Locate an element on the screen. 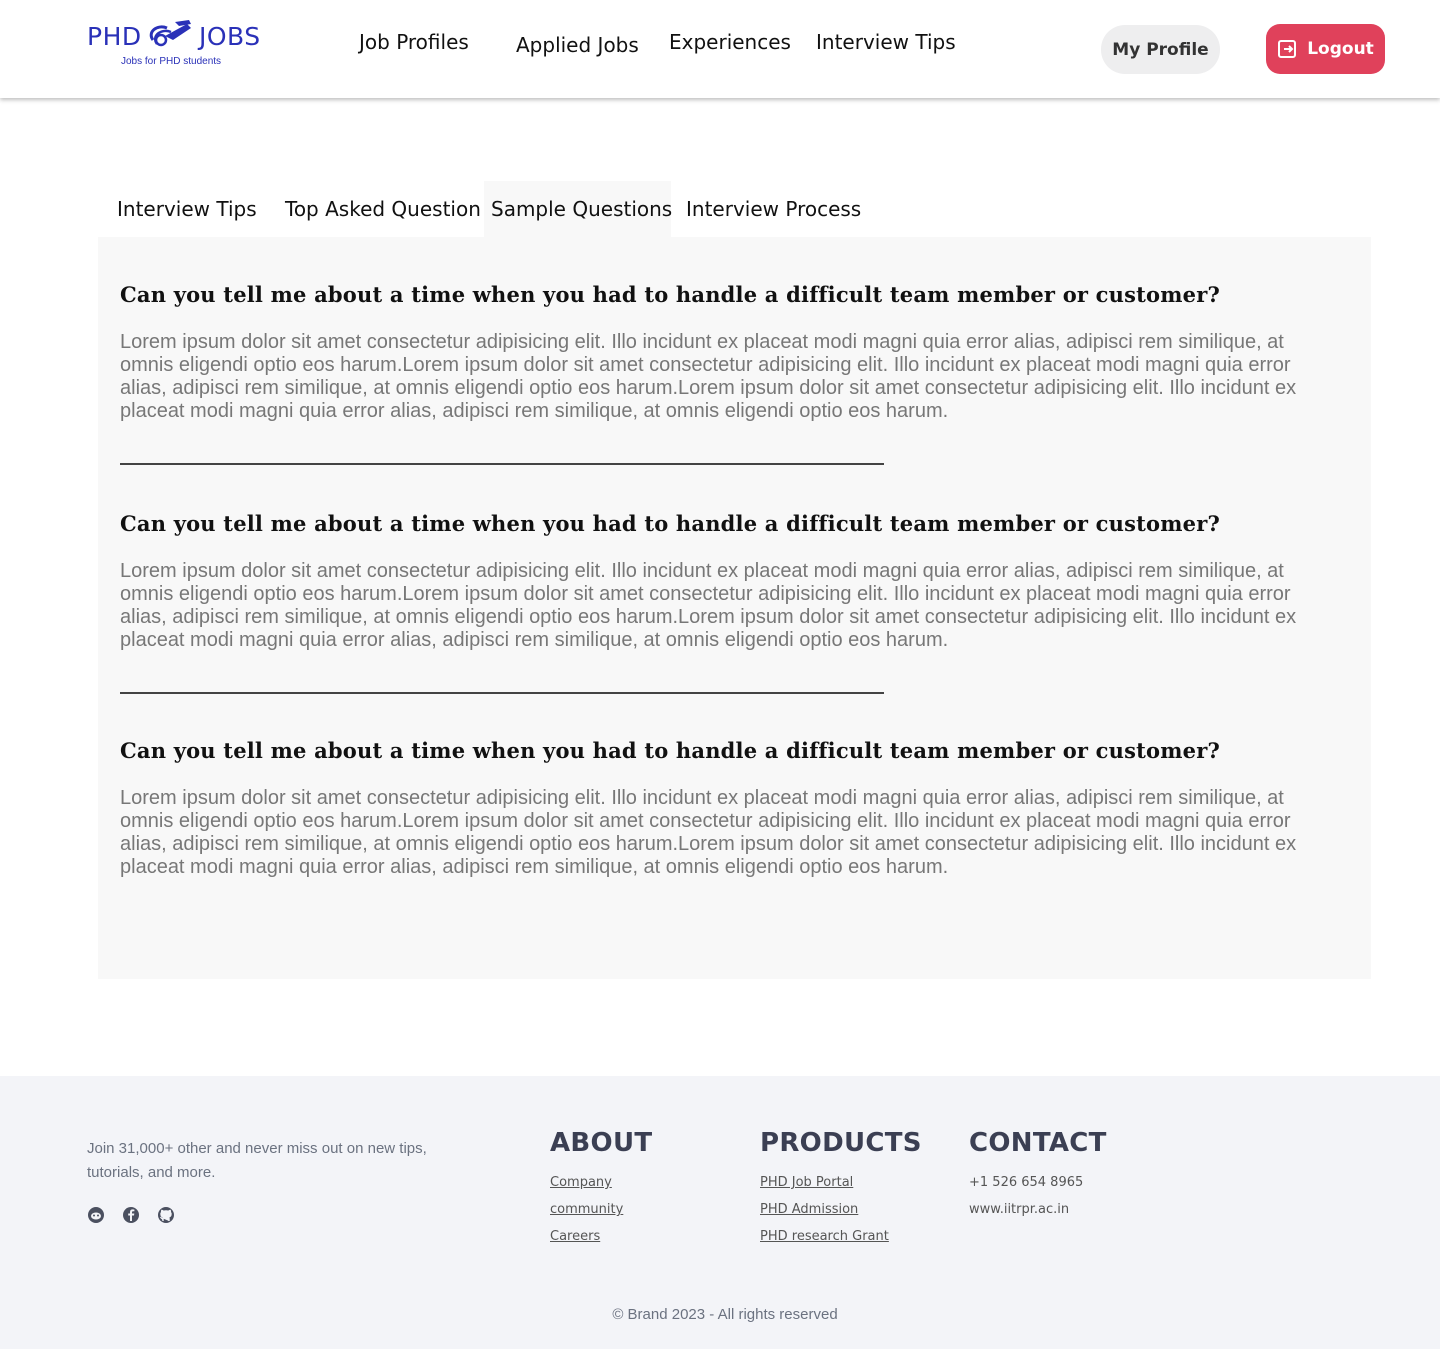 The width and height of the screenshot is (1440, 1349). brand-tagline: Jobs for PHD students is located at coordinates (171, 61).